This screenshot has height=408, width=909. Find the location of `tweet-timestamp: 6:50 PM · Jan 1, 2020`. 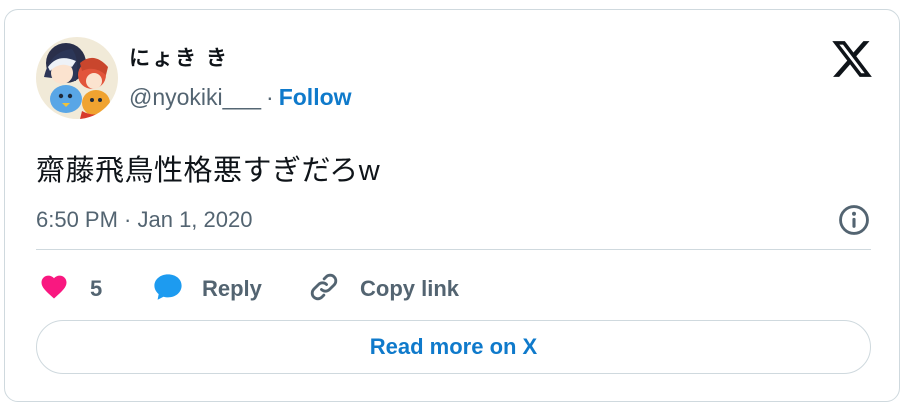

tweet-timestamp: 6:50 PM · Jan 1, 2020 is located at coordinates (144, 220).